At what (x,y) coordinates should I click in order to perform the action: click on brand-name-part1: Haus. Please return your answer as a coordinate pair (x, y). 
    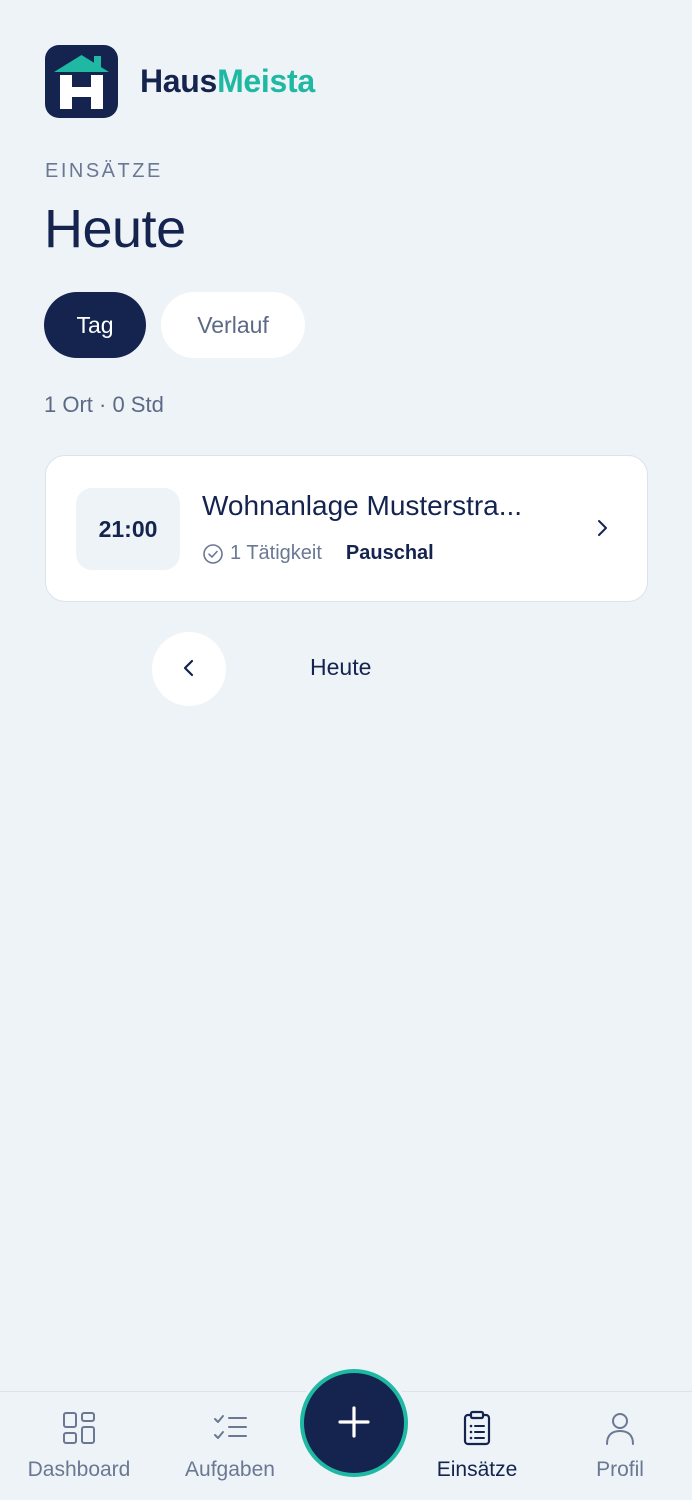
    Looking at the image, I should click on (179, 81).